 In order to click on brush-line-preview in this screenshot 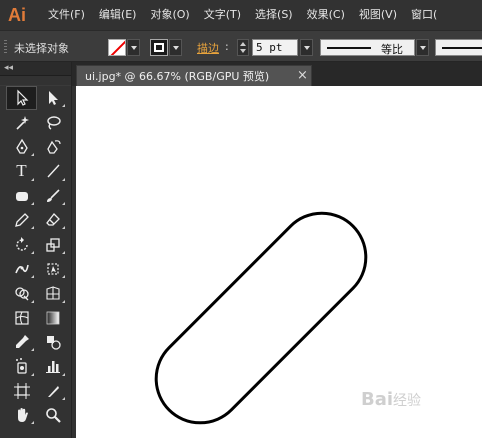, I will do `click(462, 48)`.